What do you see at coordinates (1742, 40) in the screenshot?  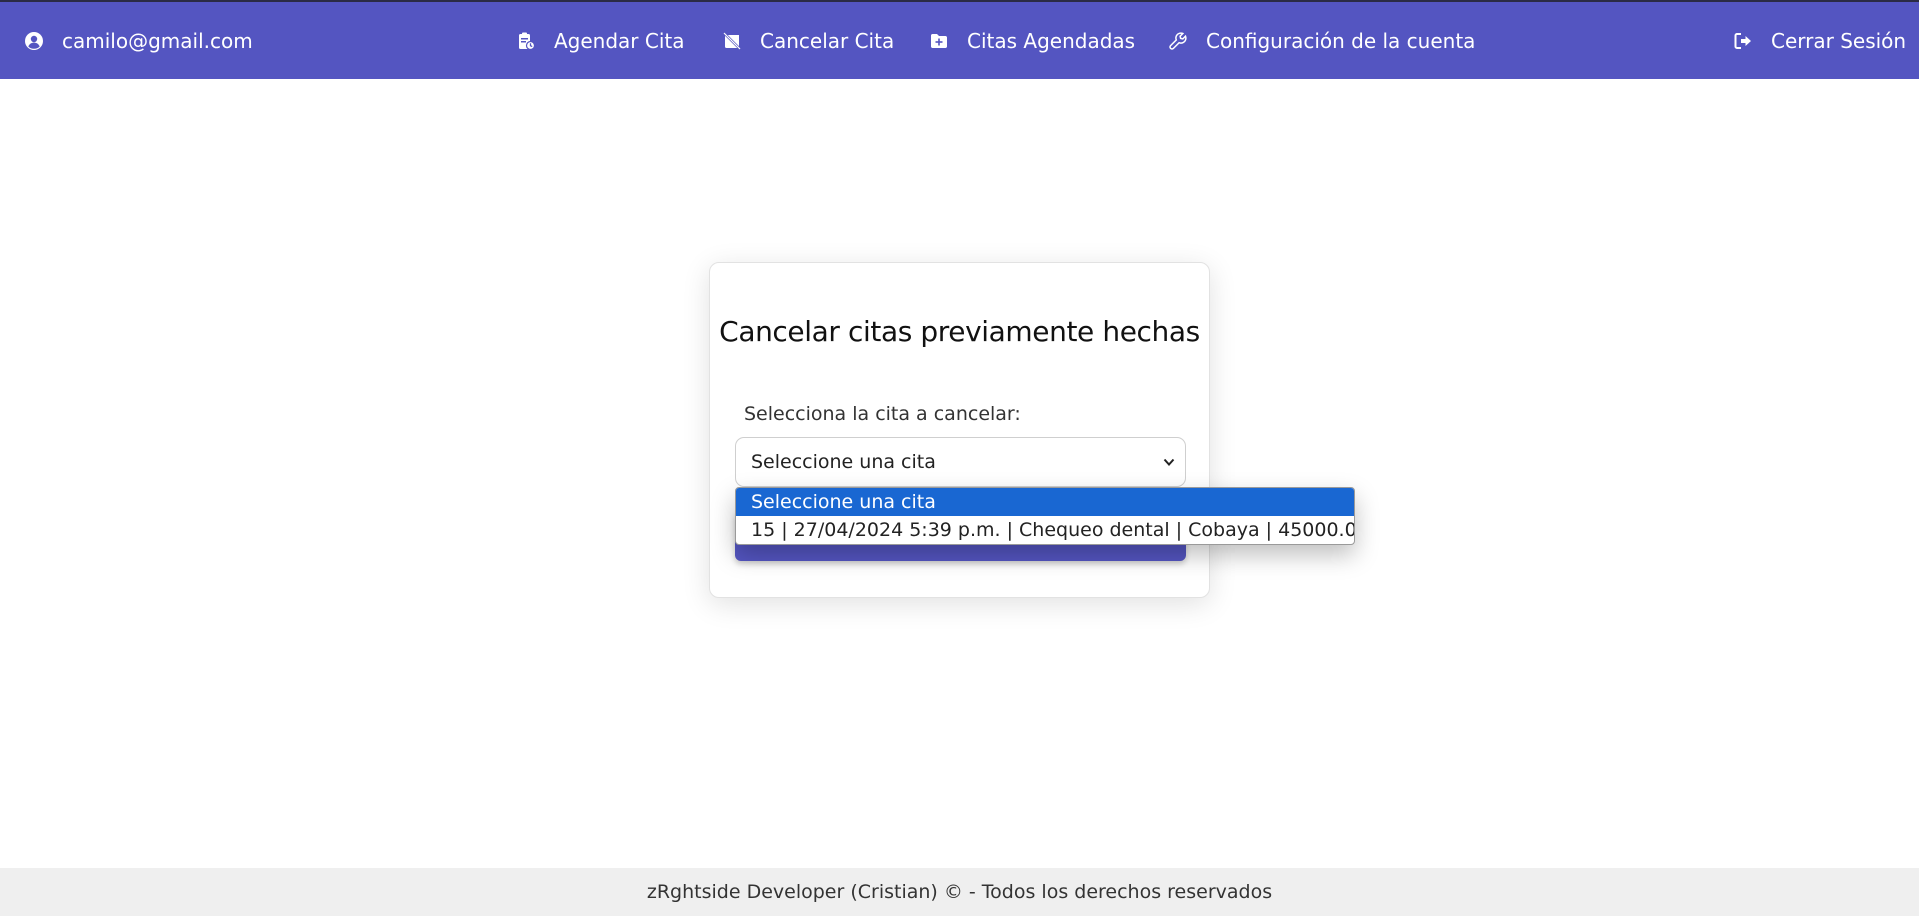 I see `sign-out-icon` at bounding box center [1742, 40].